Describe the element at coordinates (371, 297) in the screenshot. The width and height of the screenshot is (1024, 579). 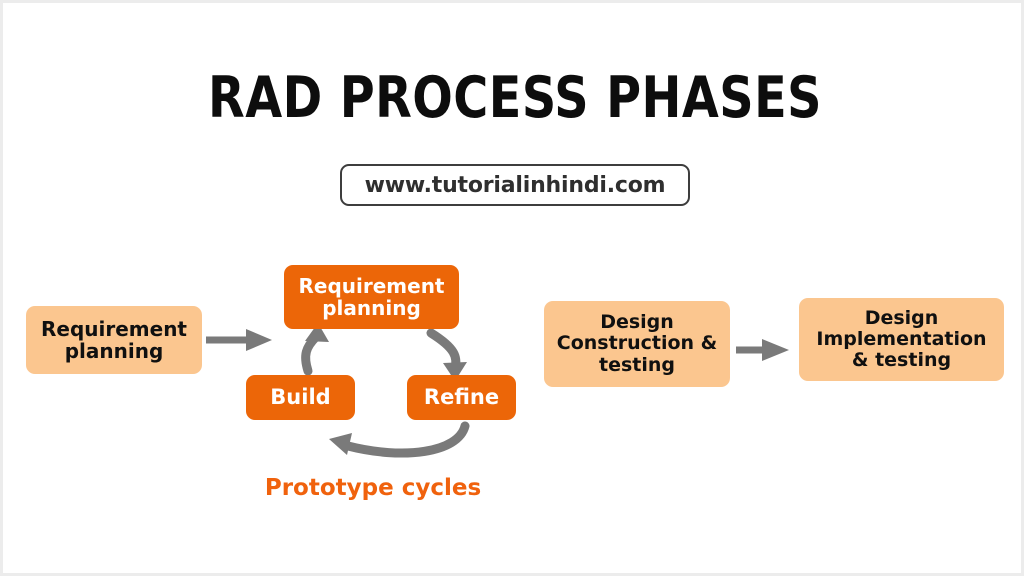
I see `cycle-node-requirement-planning: Requirement planning` at that location.